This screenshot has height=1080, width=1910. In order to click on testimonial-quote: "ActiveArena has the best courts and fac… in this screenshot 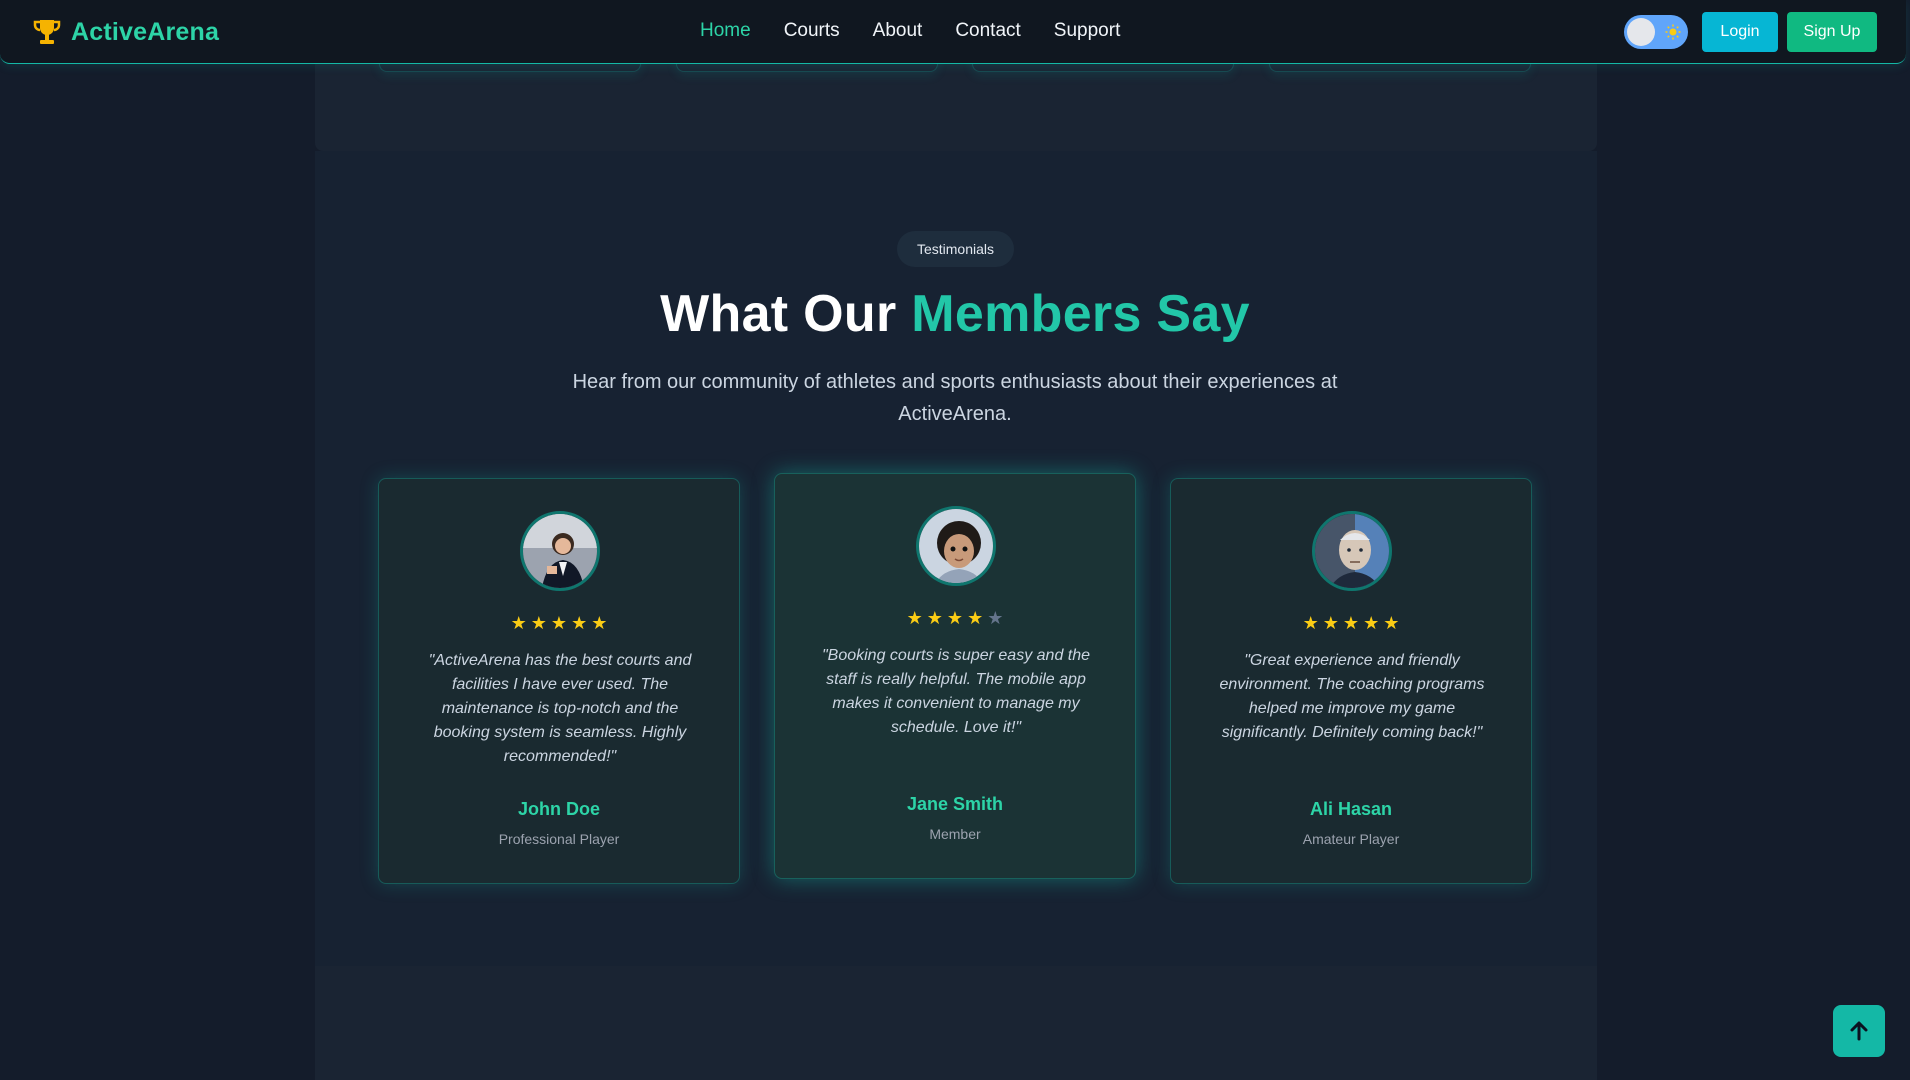, I will do `click(560, 708)`.